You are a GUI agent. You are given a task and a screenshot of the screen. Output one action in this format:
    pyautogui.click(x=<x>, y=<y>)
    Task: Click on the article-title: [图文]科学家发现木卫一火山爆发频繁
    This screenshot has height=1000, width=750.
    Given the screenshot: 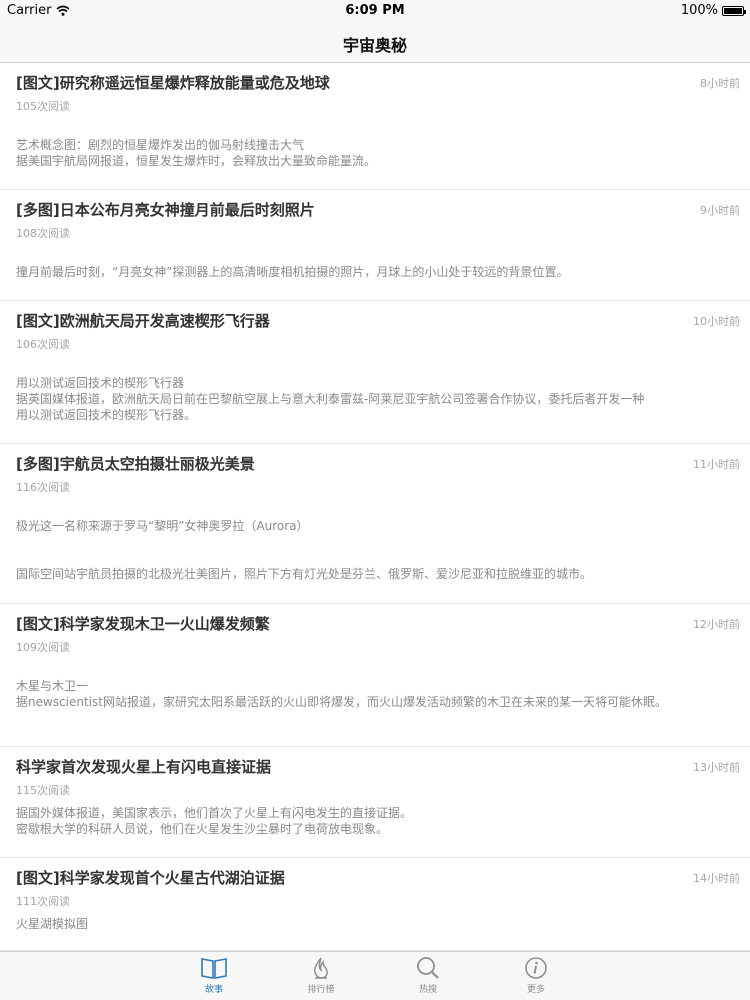 What is the action you would take?
    pyautogui.click(x=377, y=624)
    